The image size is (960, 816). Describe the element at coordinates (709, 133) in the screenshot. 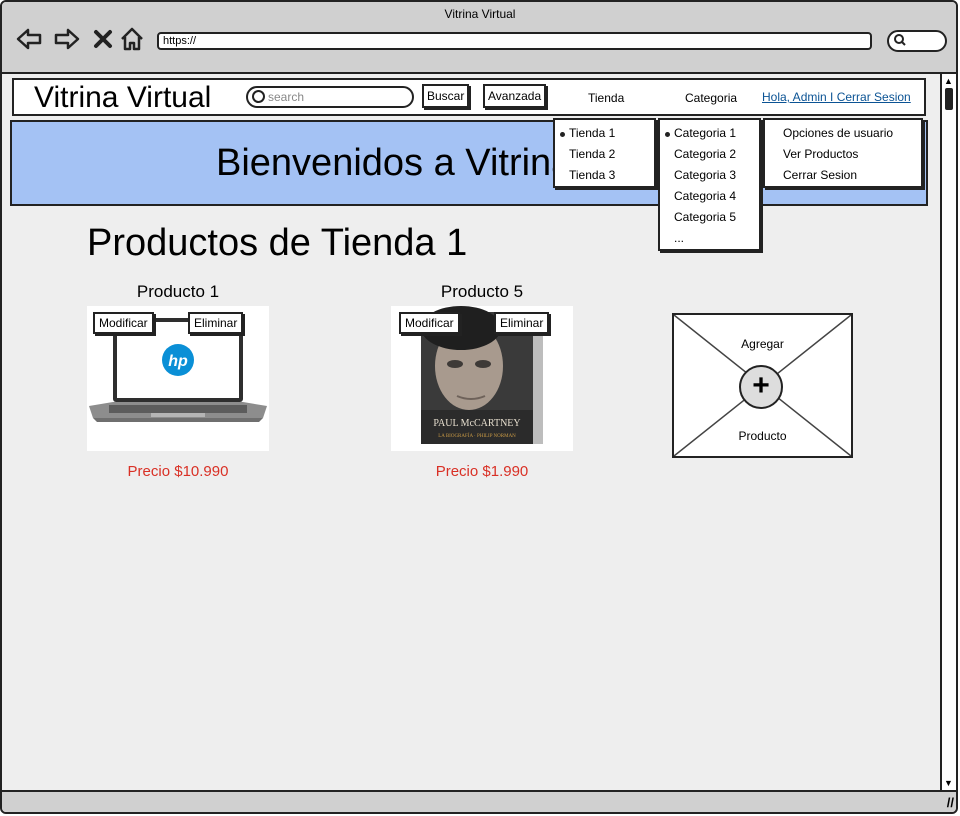

I see `categoria-item-1: Categoria 1` at that location.